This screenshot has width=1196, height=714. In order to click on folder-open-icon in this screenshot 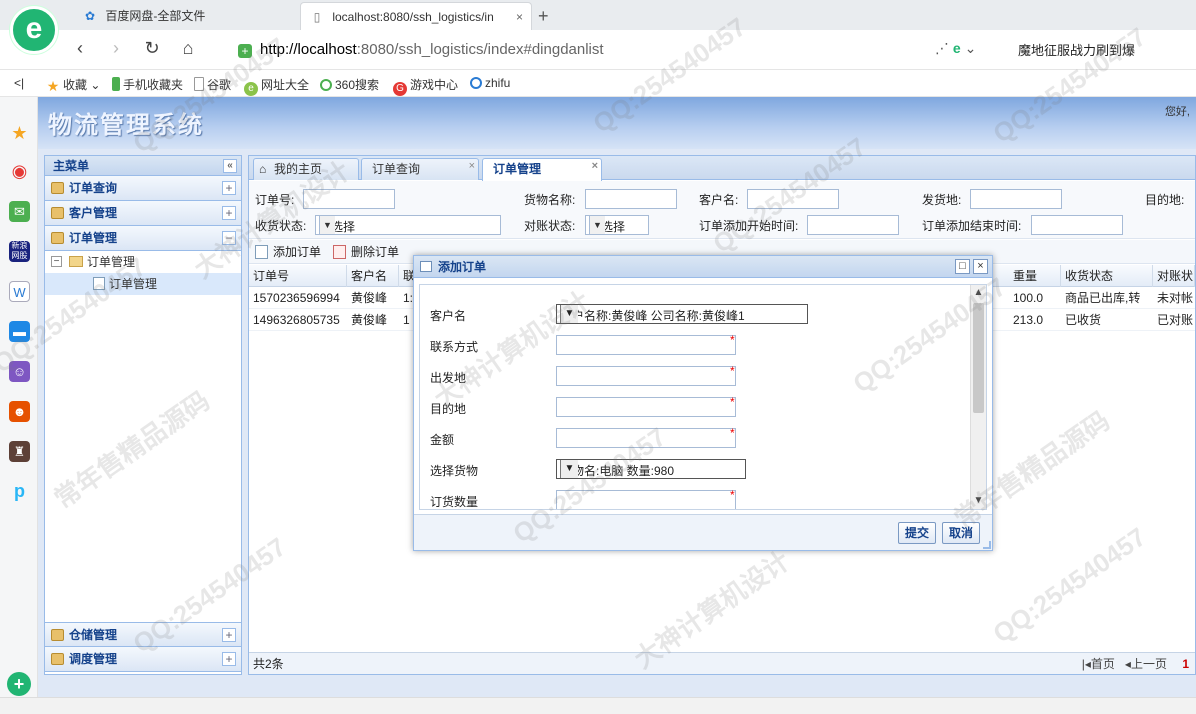, I will do `click(76, 261)`.